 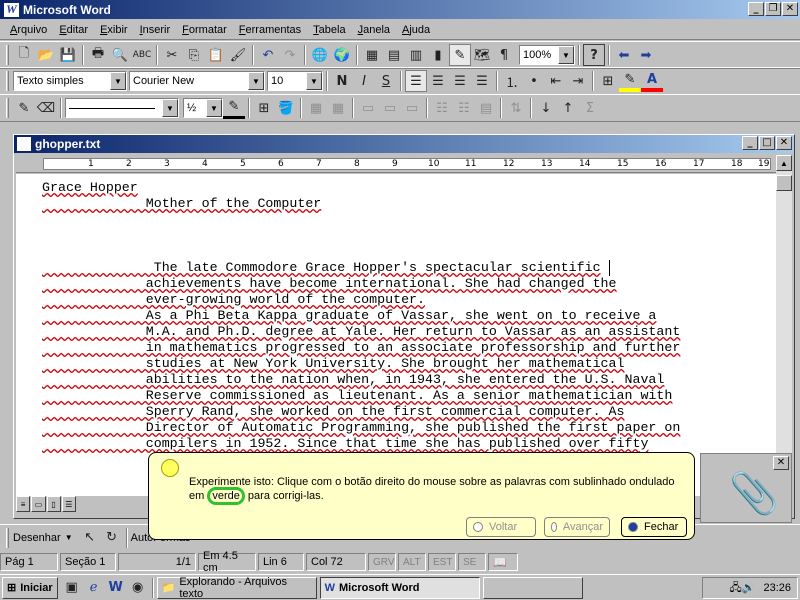 I want to click on start-button: ⊞ Iniciar, so click(x=30, y=587).